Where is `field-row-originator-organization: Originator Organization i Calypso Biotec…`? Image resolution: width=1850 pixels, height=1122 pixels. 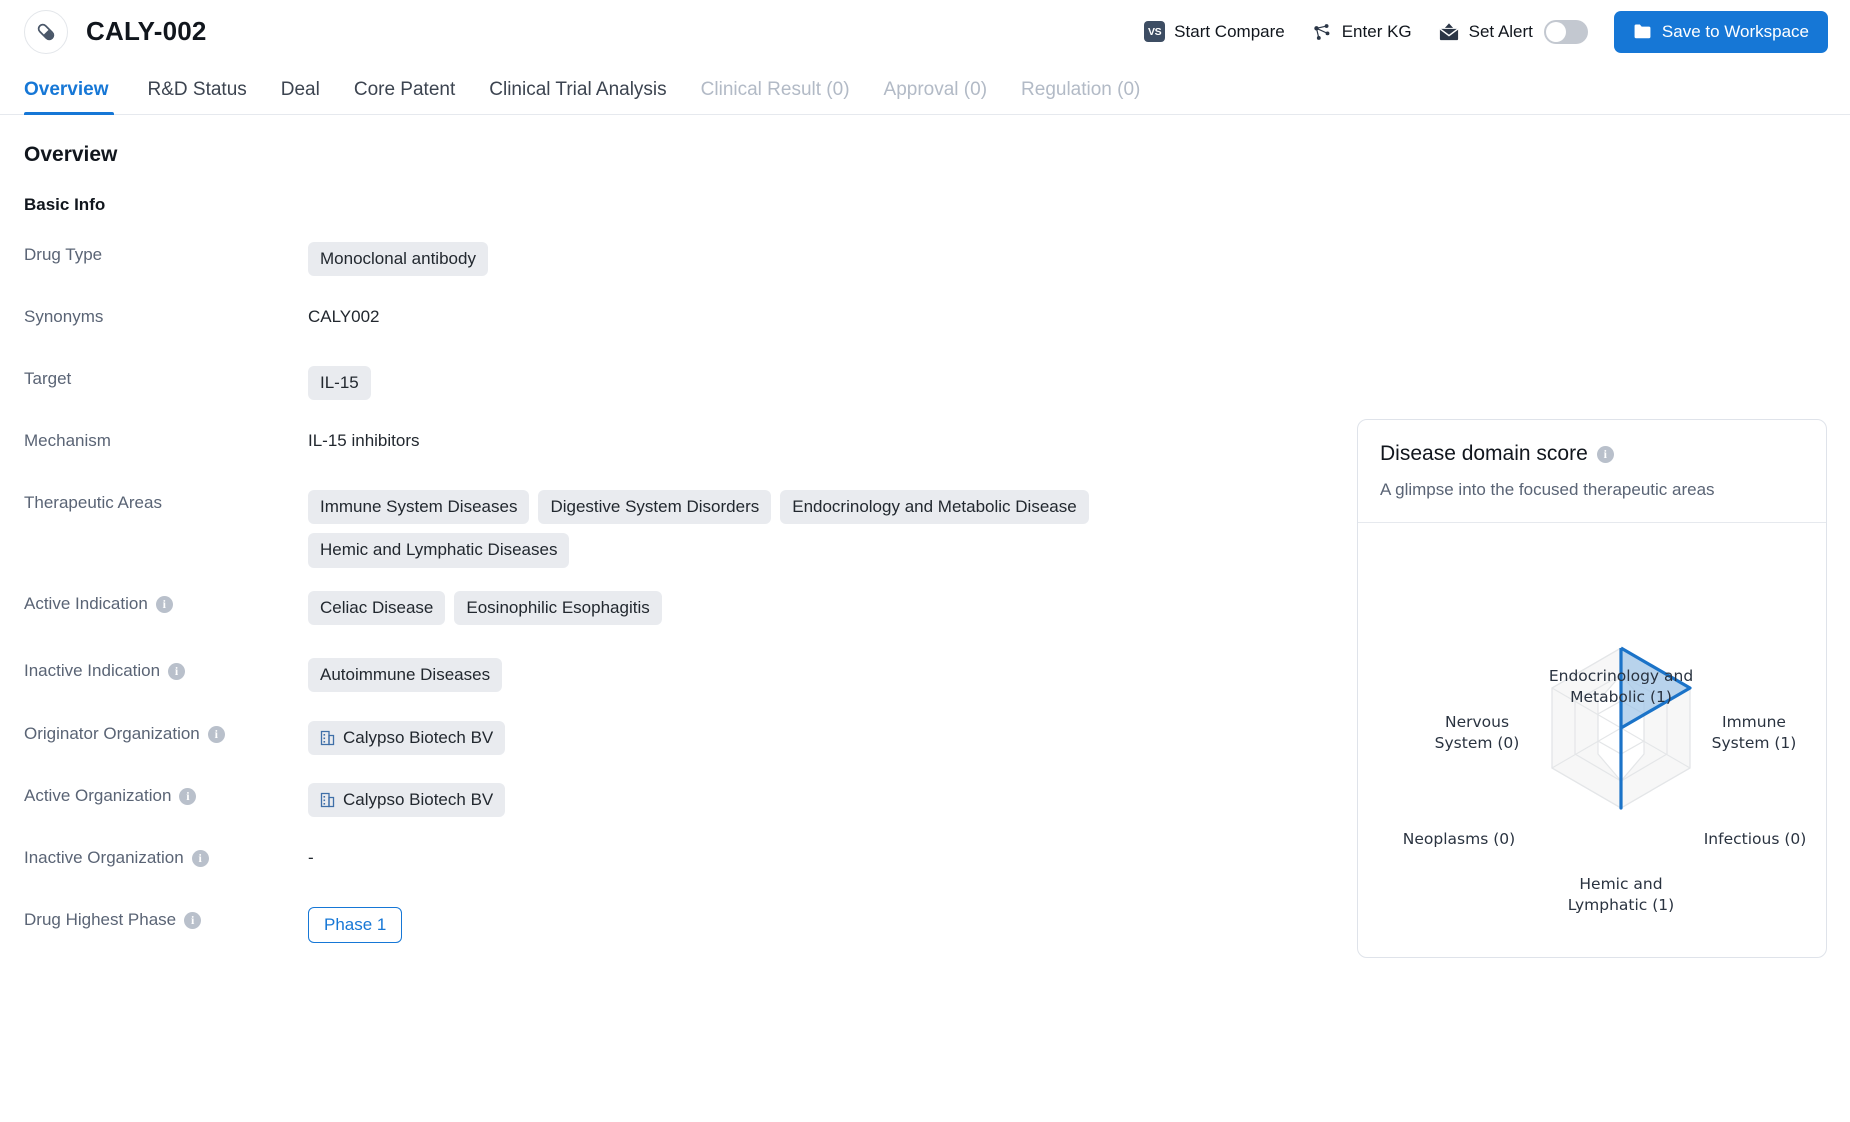 field-row-originator-organization: Originator Organization i Calypso Biotec… is located at coordinates (584, 748).